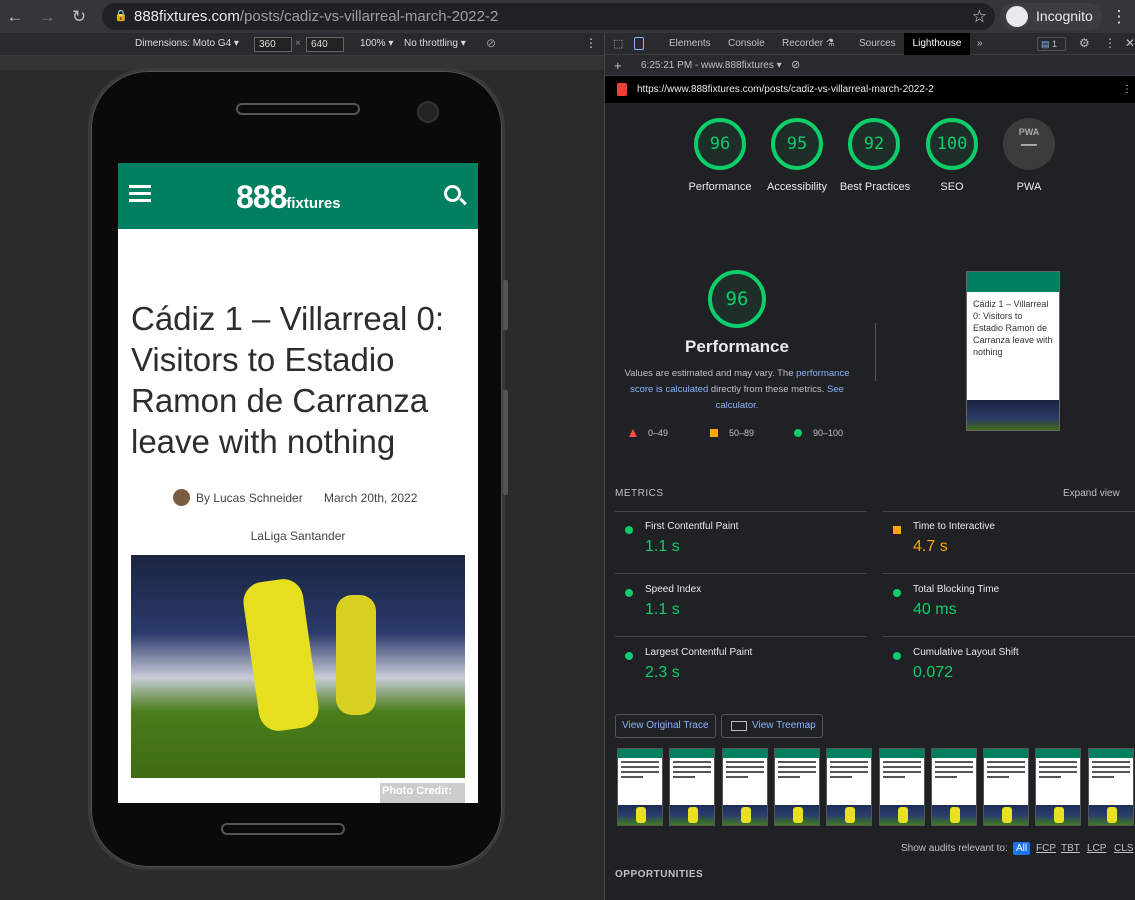  I want to click on zoom-select: 100% ▾, so click(376, 43).